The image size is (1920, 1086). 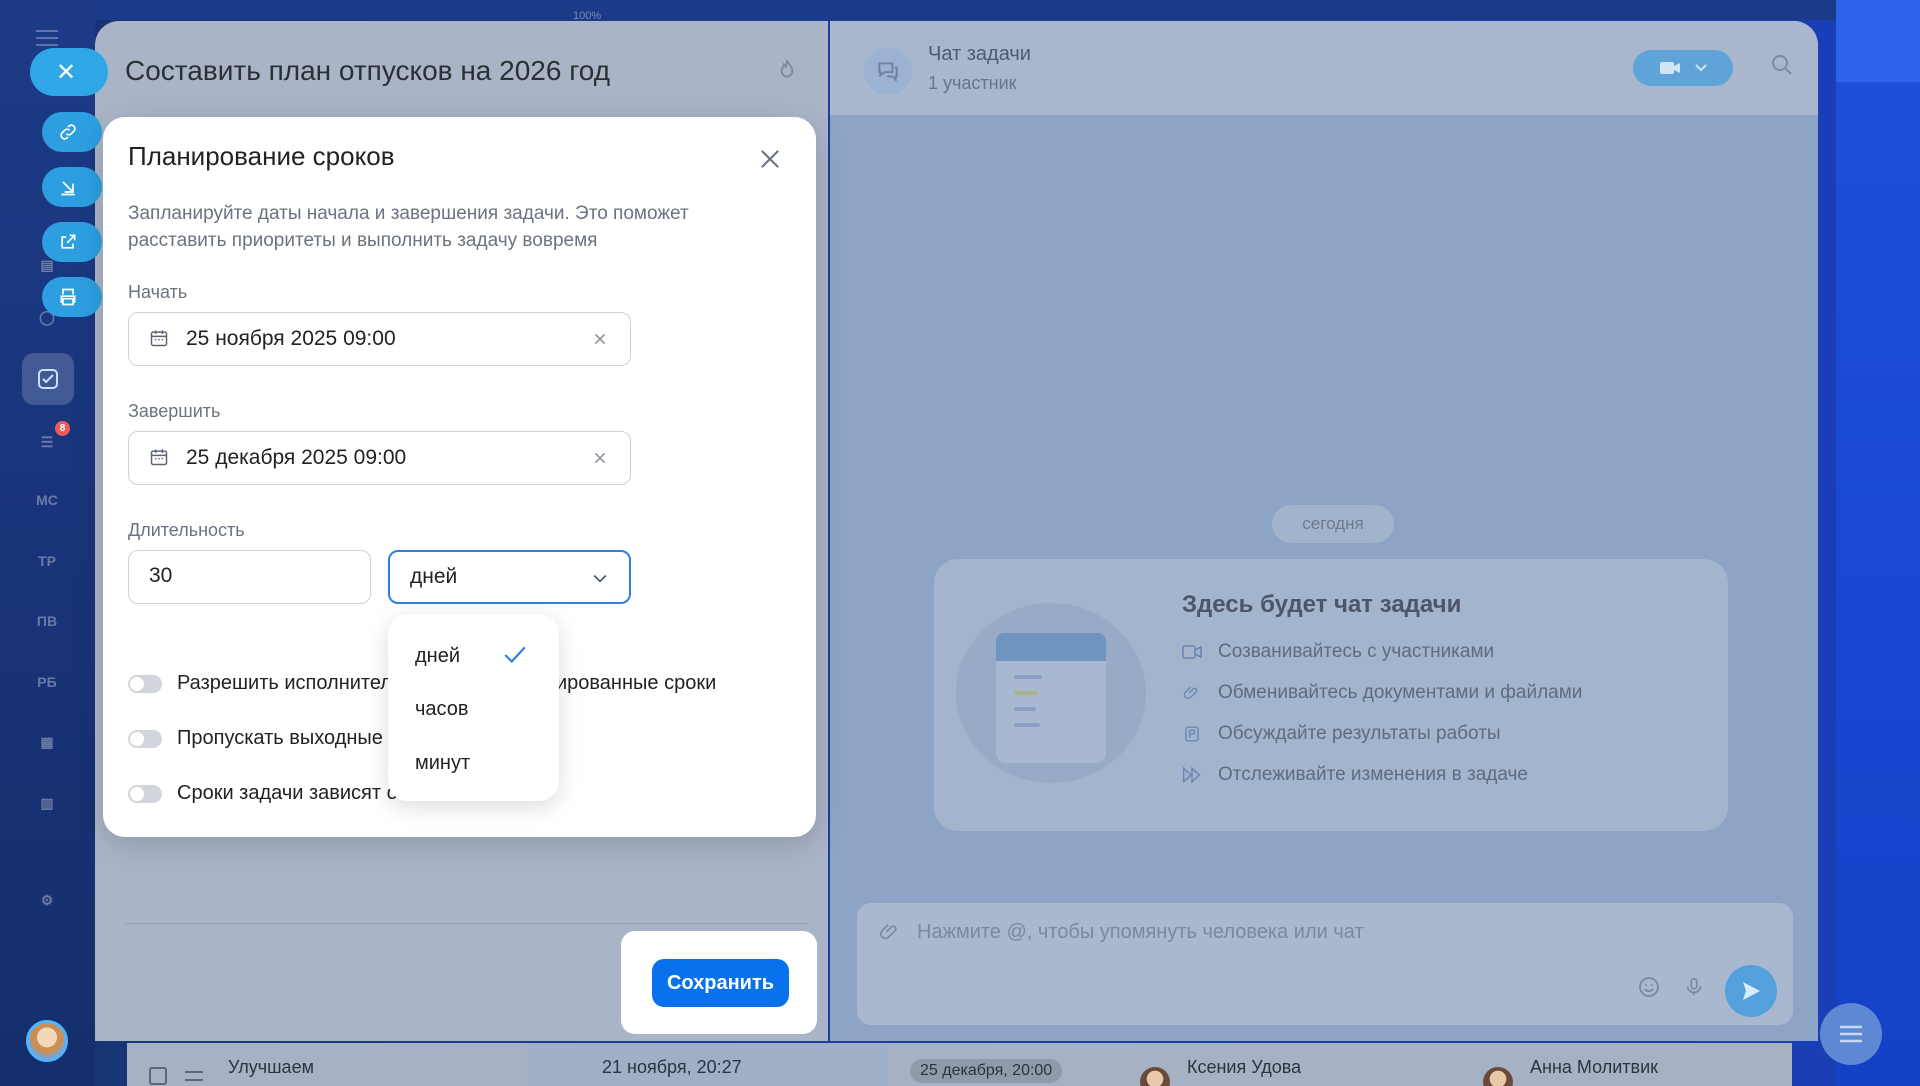 I want to click on row-creator: Анна Молитвик, so click(x=1594, y=1067).